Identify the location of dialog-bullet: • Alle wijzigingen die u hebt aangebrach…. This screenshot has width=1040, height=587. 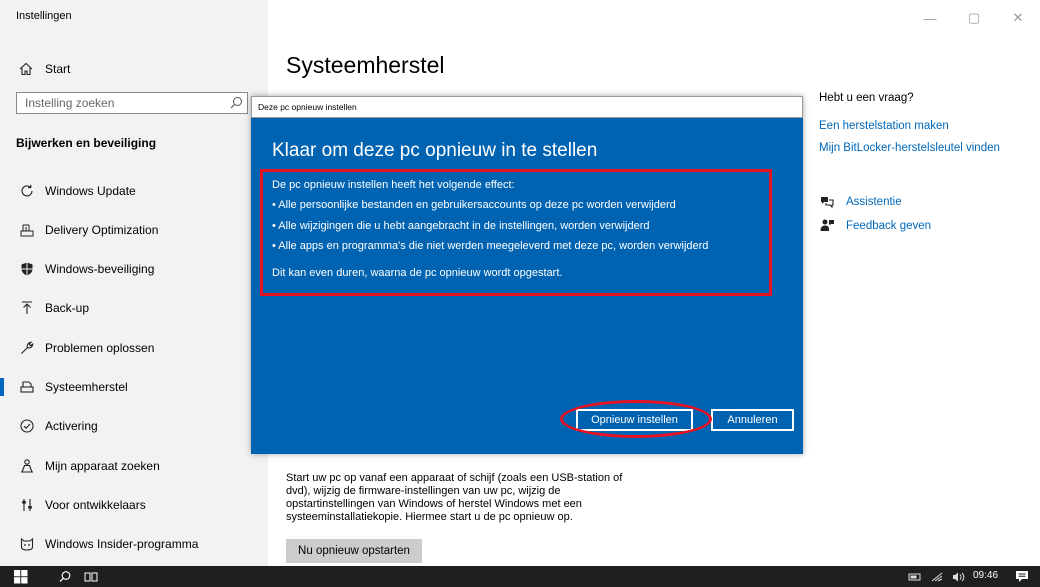
(461, 226).